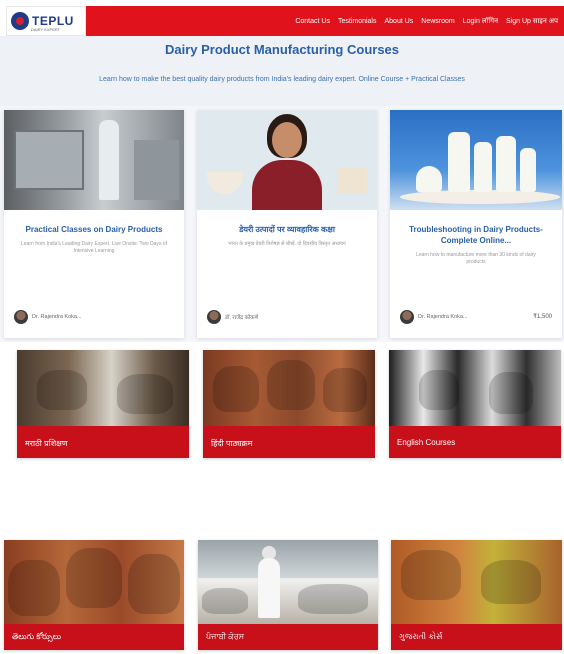 This screenshot has height=654, width=564. What do you see at coordinates (242, 318) in the screenshot?
I see `author-name: डॉ. राजेंद्र कोकणे` at bounding box center [242, 318].